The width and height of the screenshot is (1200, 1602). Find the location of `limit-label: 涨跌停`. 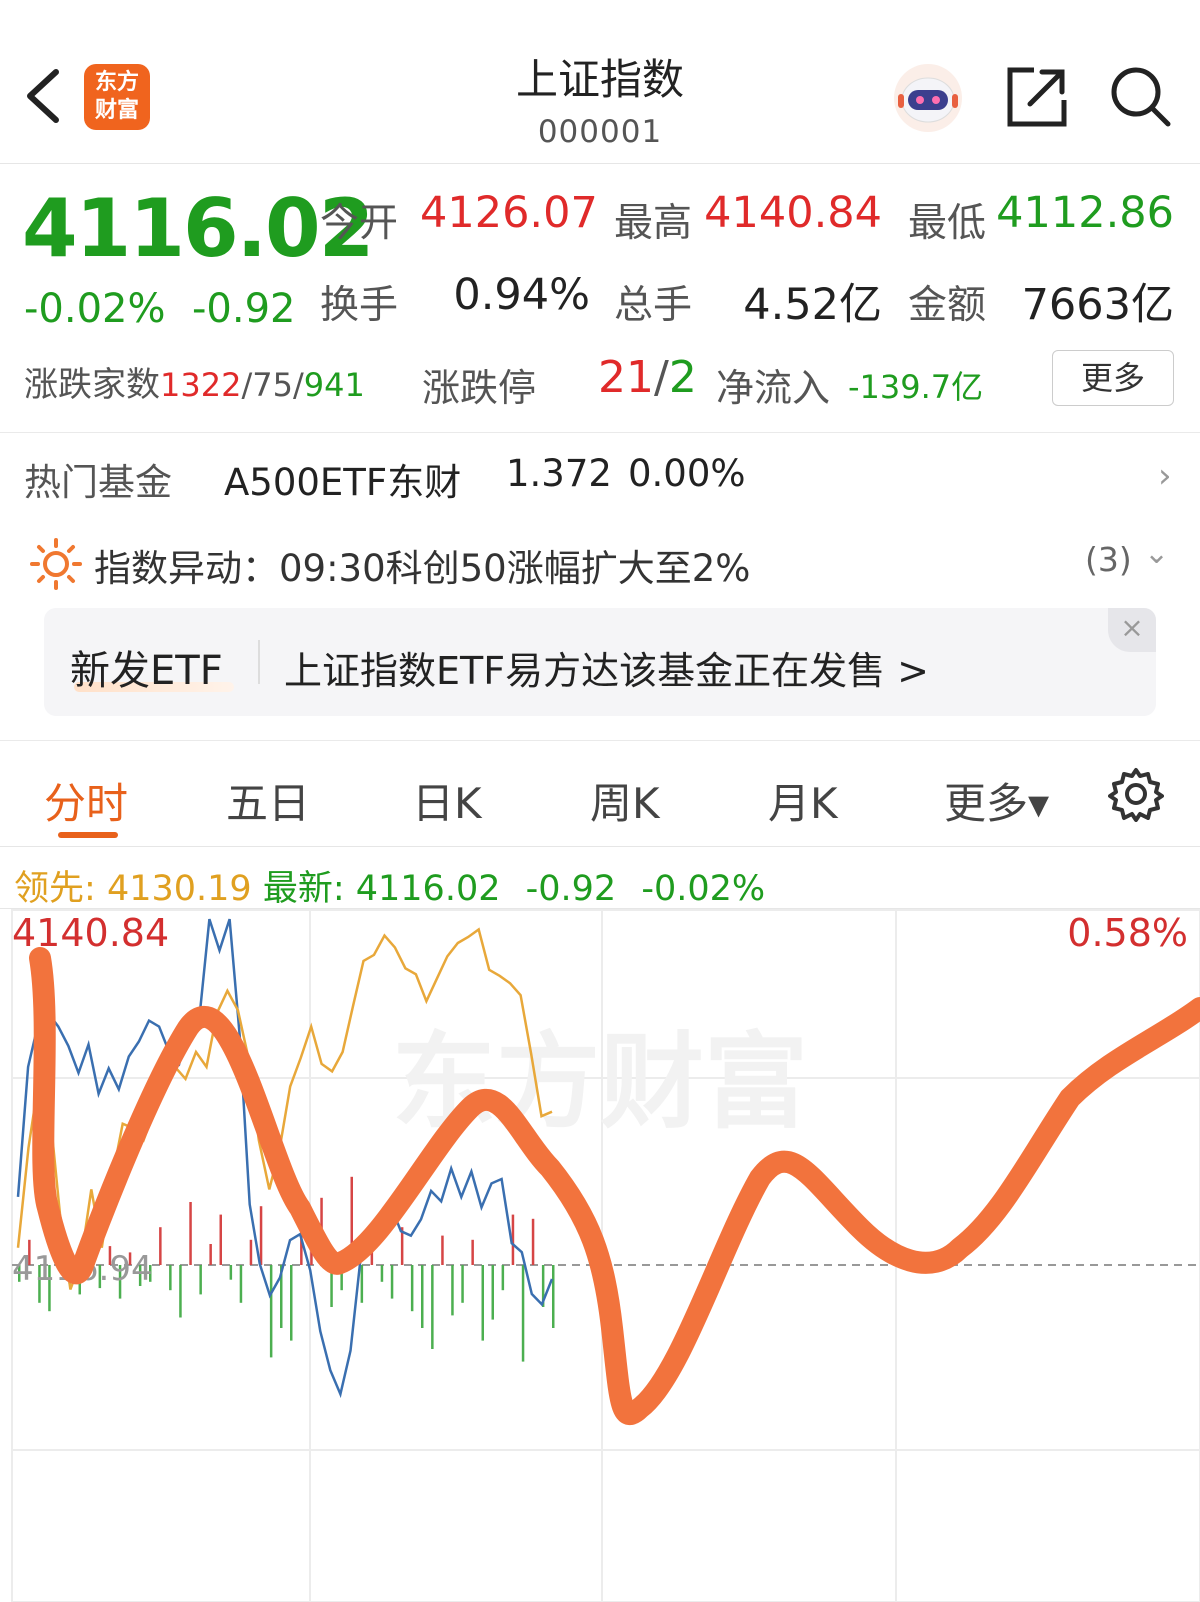

limit-label: 涨跌停 is located at coordinates (479, 388).